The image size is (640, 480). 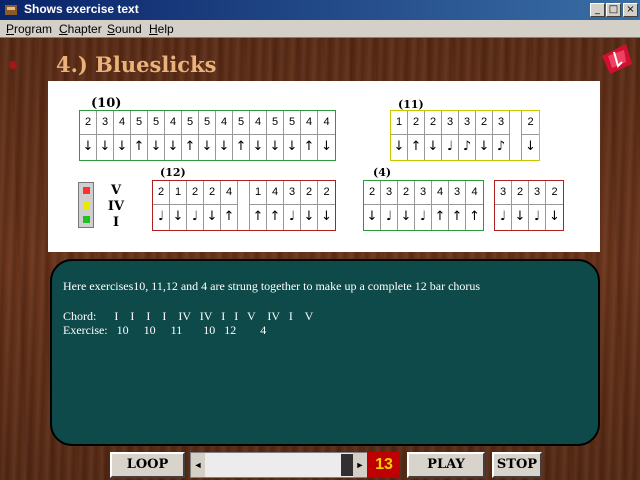 I want to click on brand-logo-icon, so click(x=617, y=59).